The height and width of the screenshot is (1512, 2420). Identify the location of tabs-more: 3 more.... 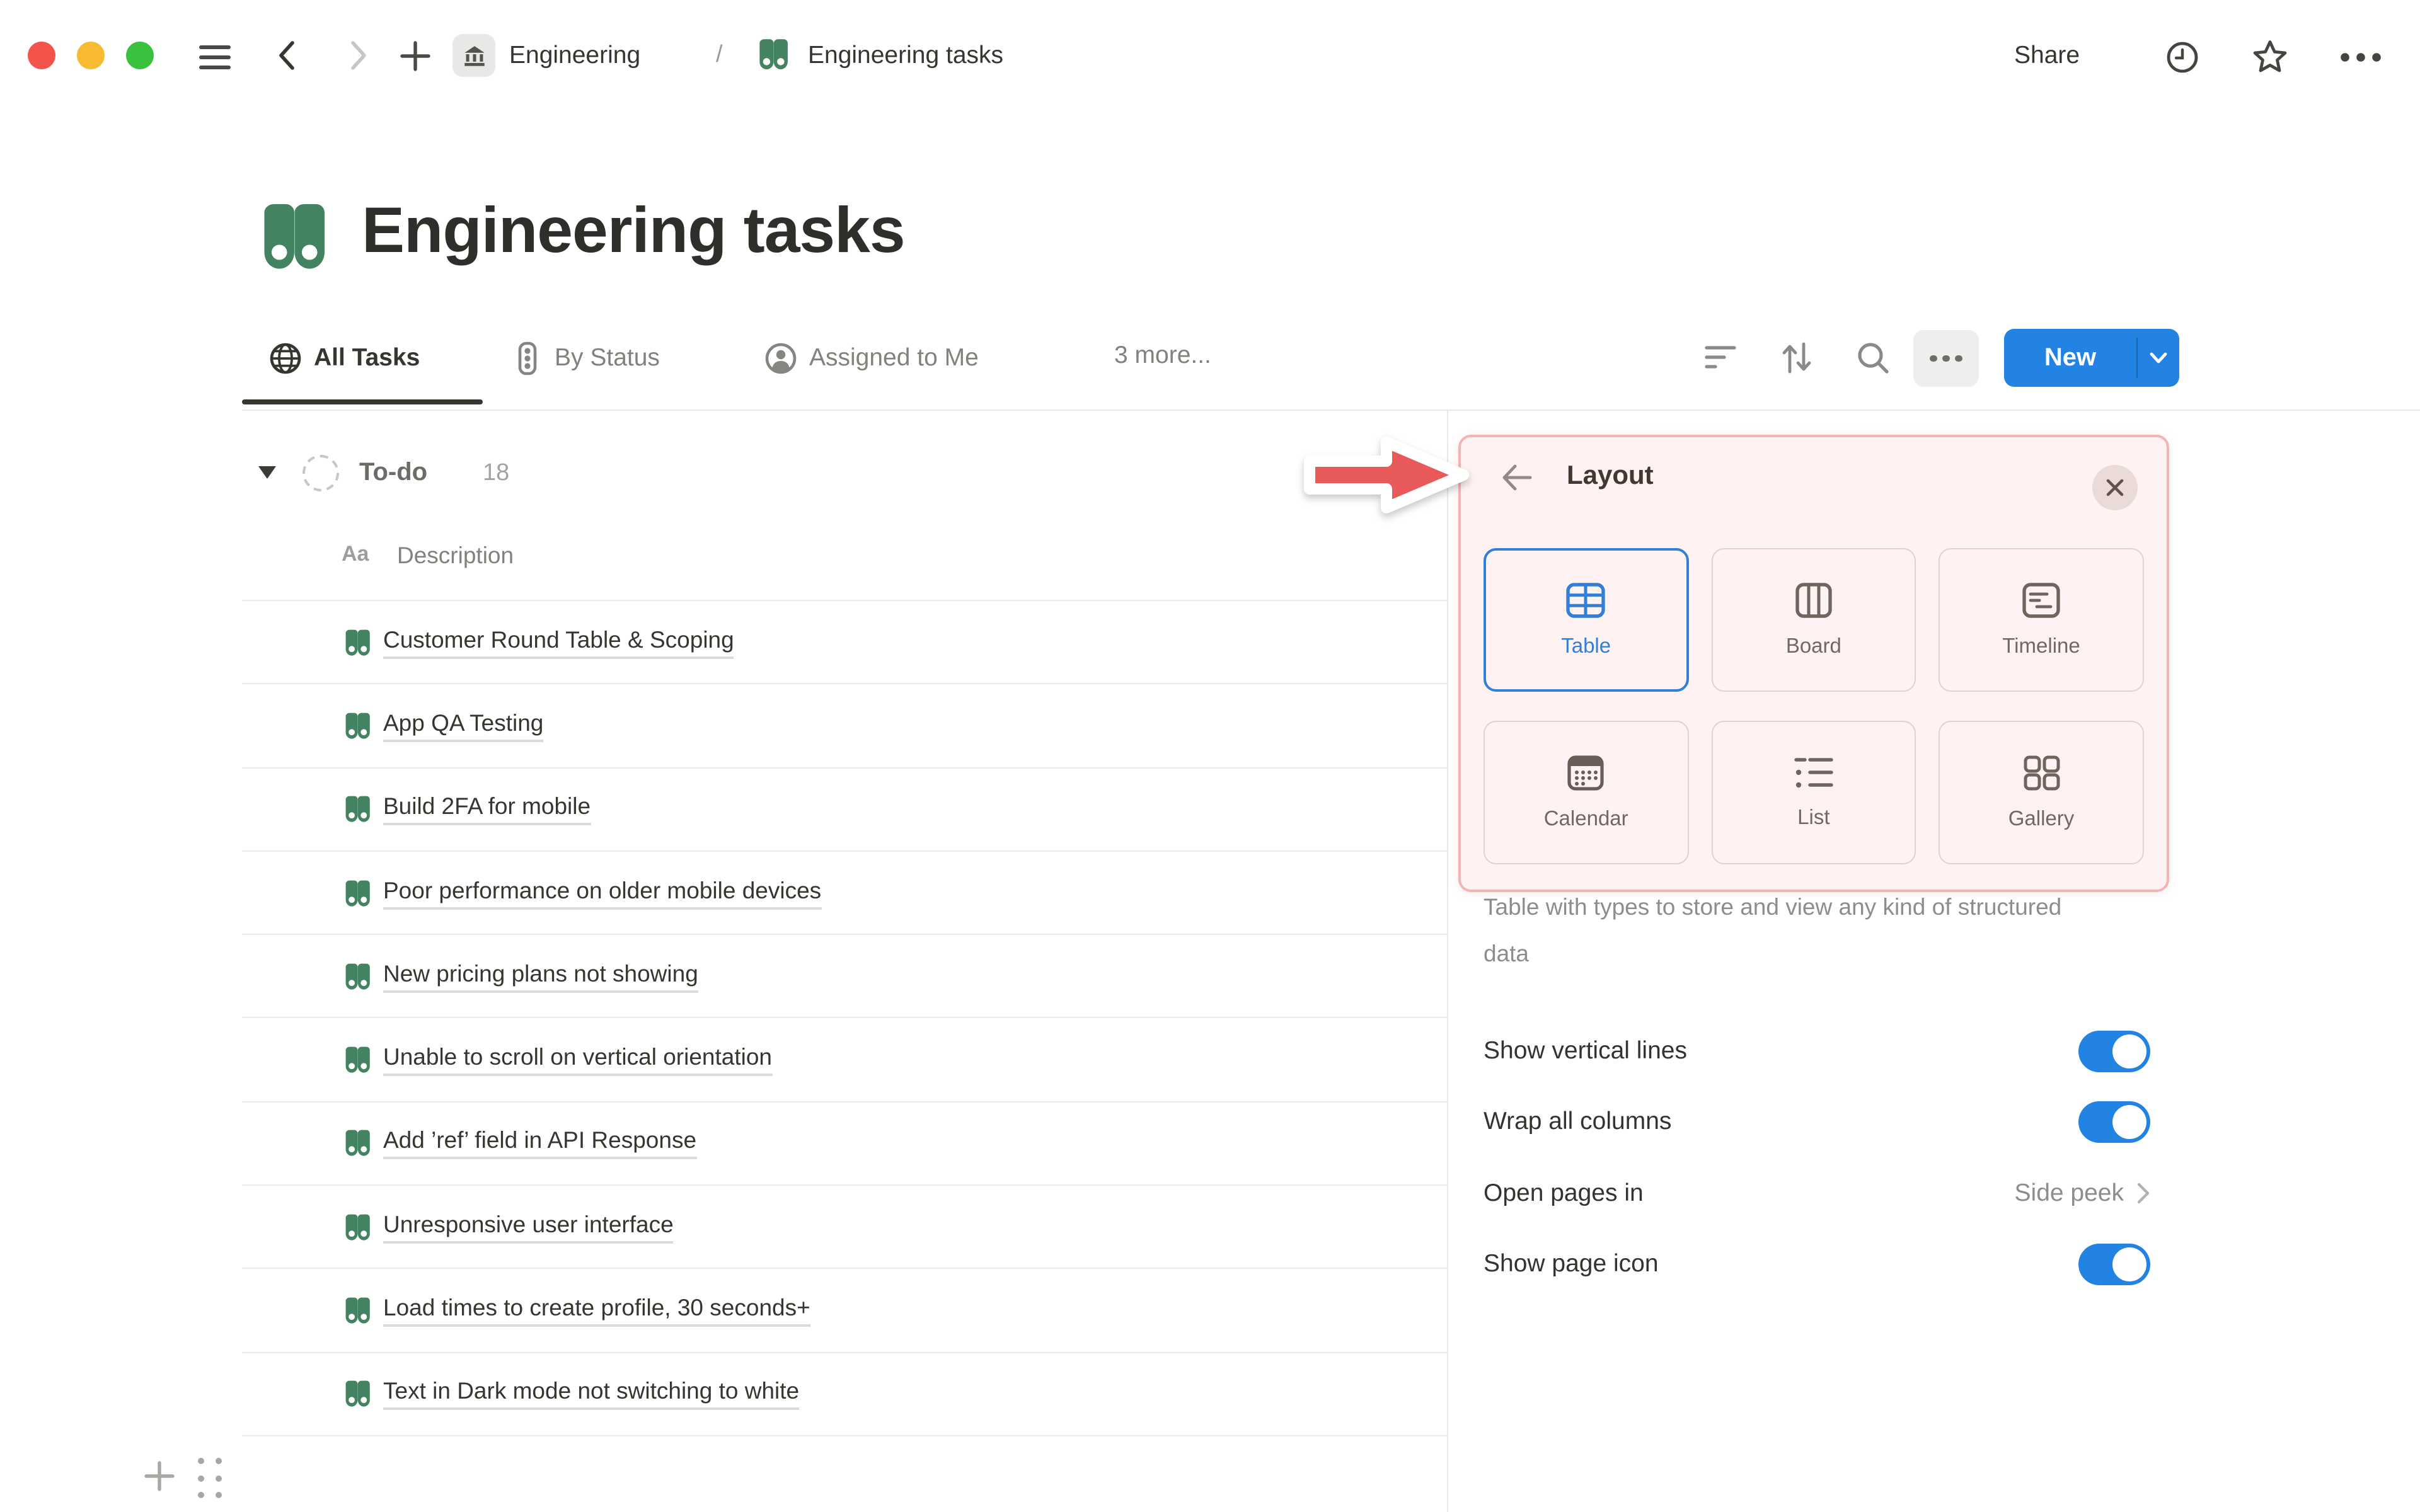
(1162, 355).